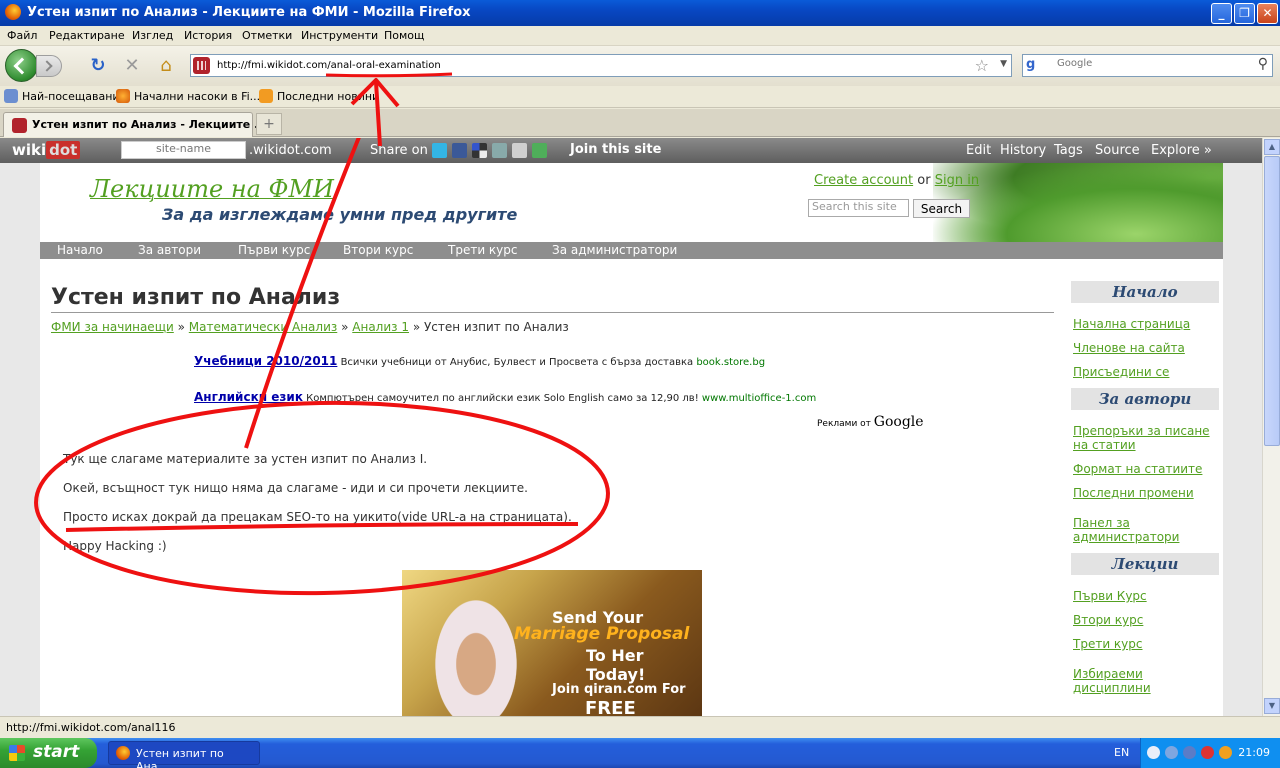 The height and width of the screenshot is (768, 1280). What do you see at coordinates (730, 362) in the screenshot?
I see `ad-url-link: book.store.bg` at bounding box center [730, 362].